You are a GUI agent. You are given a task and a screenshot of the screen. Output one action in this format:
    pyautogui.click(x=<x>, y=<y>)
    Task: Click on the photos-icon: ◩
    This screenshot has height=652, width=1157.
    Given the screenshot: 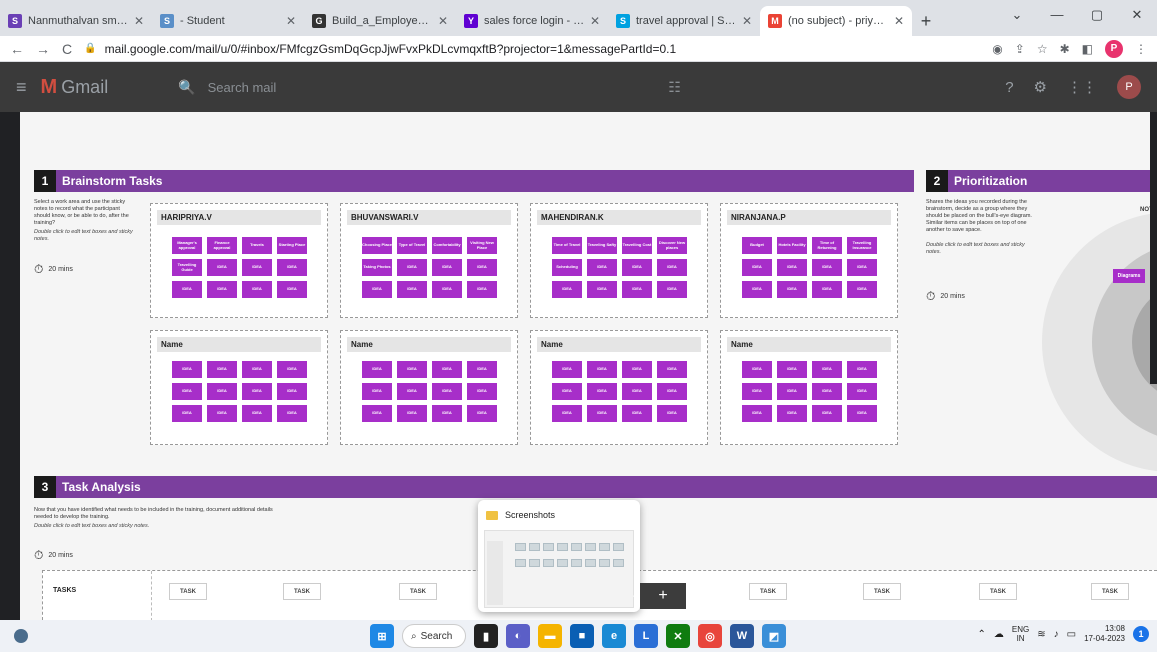 What is the action you would take?
    pyautogui.click(x=774, y=636)
    